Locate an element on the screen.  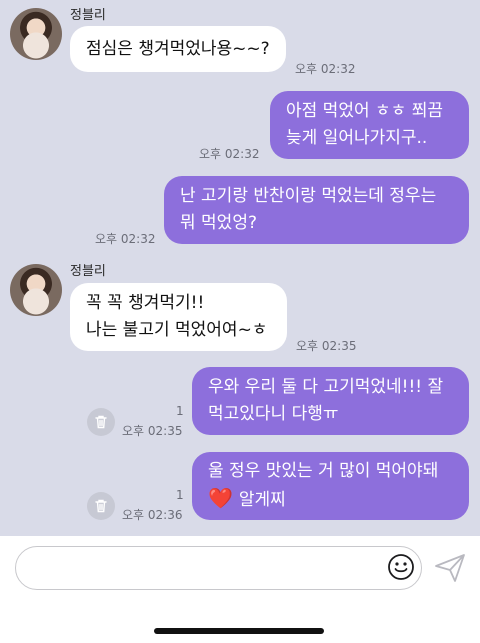
message-text: 뭐 먹었엉? is located at coordinates (218, 223).